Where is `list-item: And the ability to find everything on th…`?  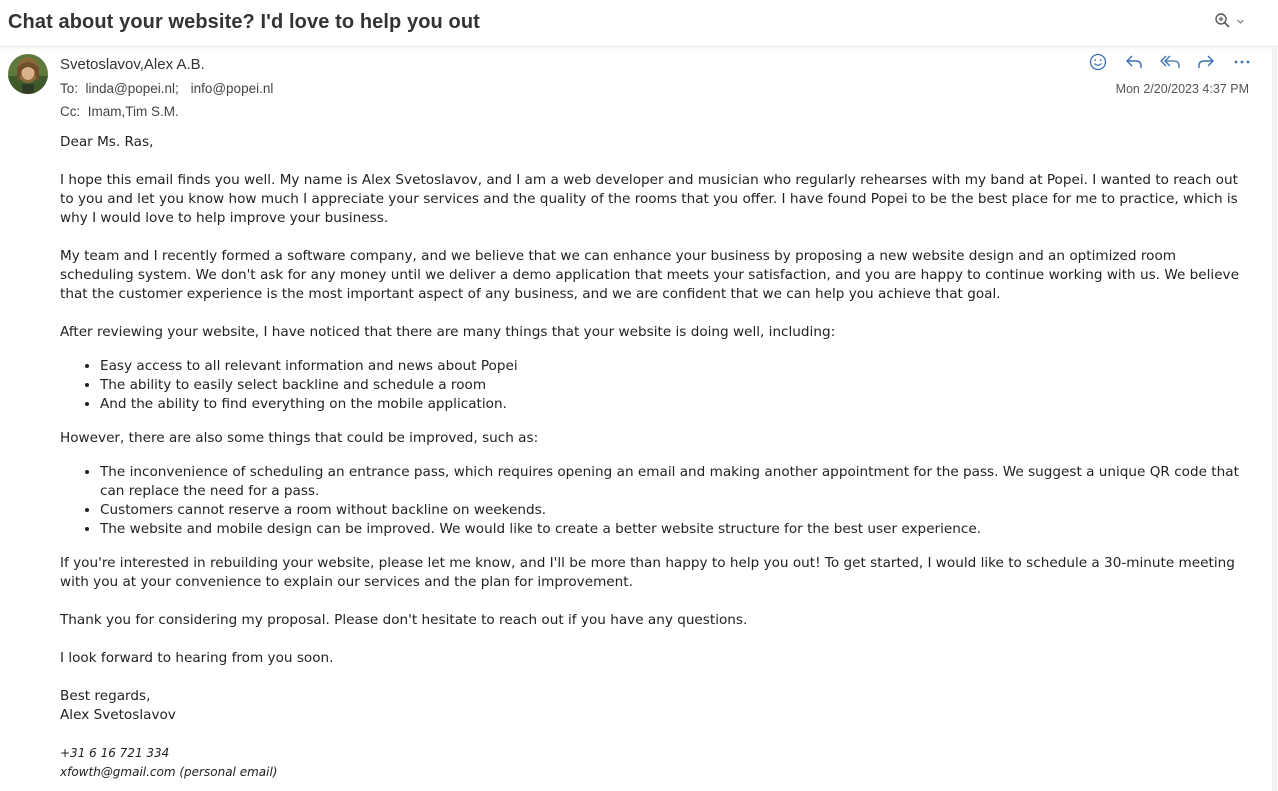
list-item: And the ability to find everything on th… is located at coordinates (675, 404).